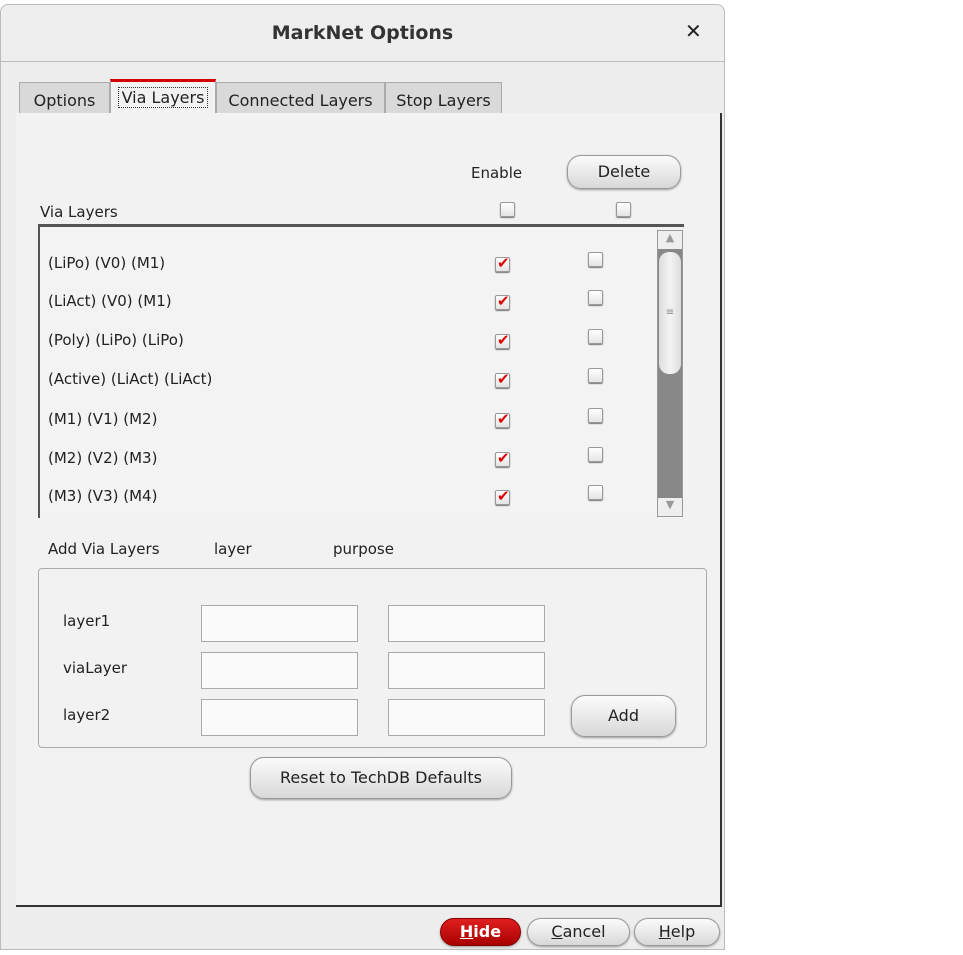 The image size is (963, 955). What do you see at coordinates (103, 458) in the screenshot?
I see `via-row-label: (M2) (V2) (M3)` at bounding box center [103, 458].